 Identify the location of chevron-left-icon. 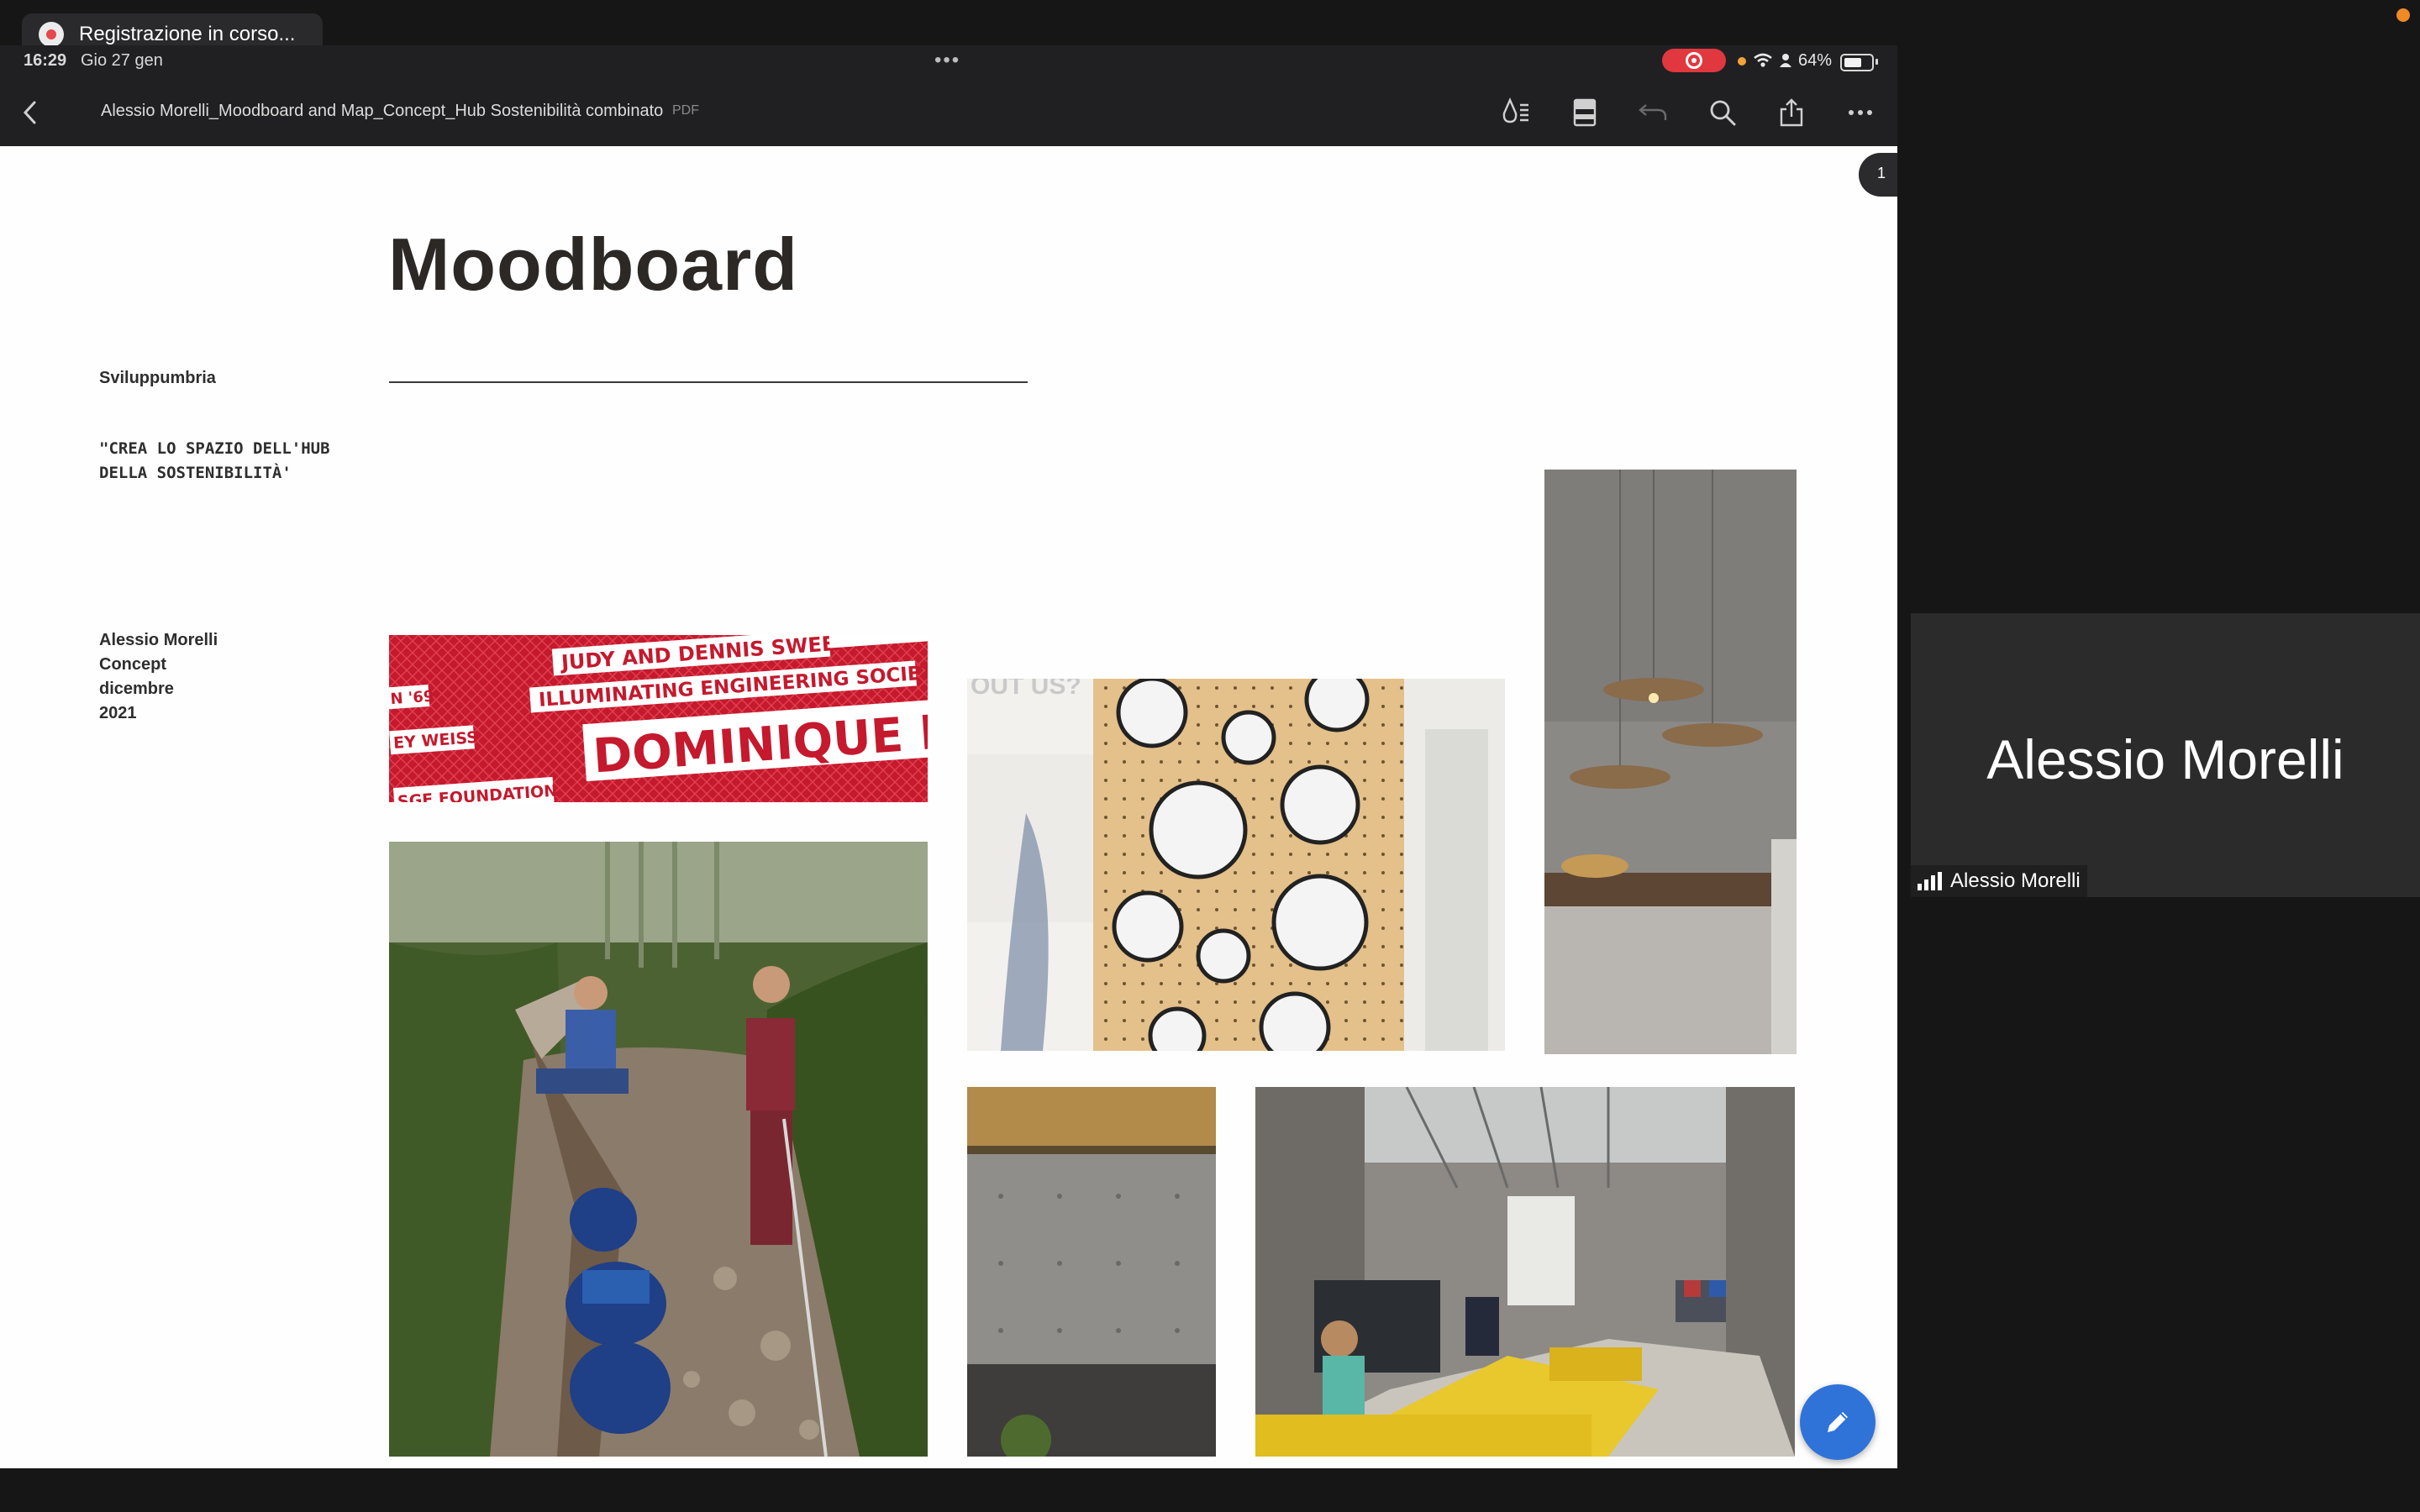
(29, 112).